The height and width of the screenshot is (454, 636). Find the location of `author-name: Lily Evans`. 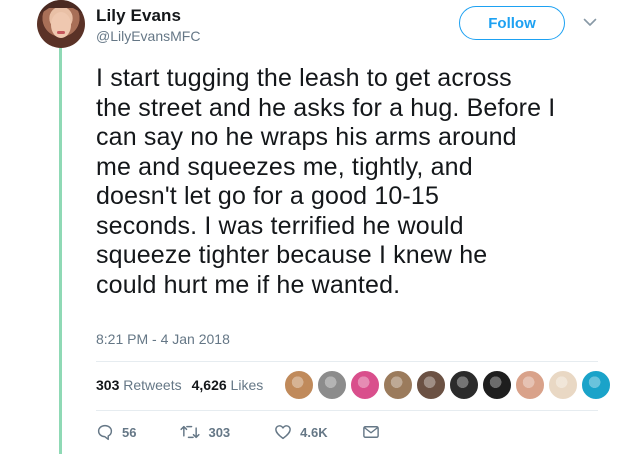

author-name: Lily Evans is located at coordinates (138, 16).